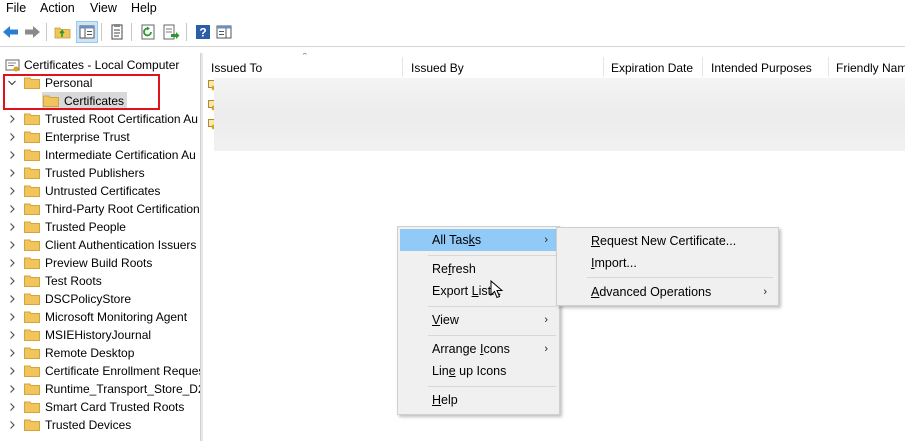 The image size is (905, 441). What do you see at coordinates (100, 227) in the screenshot?
I see `tree-item-store: Trusted People` at bounding box center [100, 227].